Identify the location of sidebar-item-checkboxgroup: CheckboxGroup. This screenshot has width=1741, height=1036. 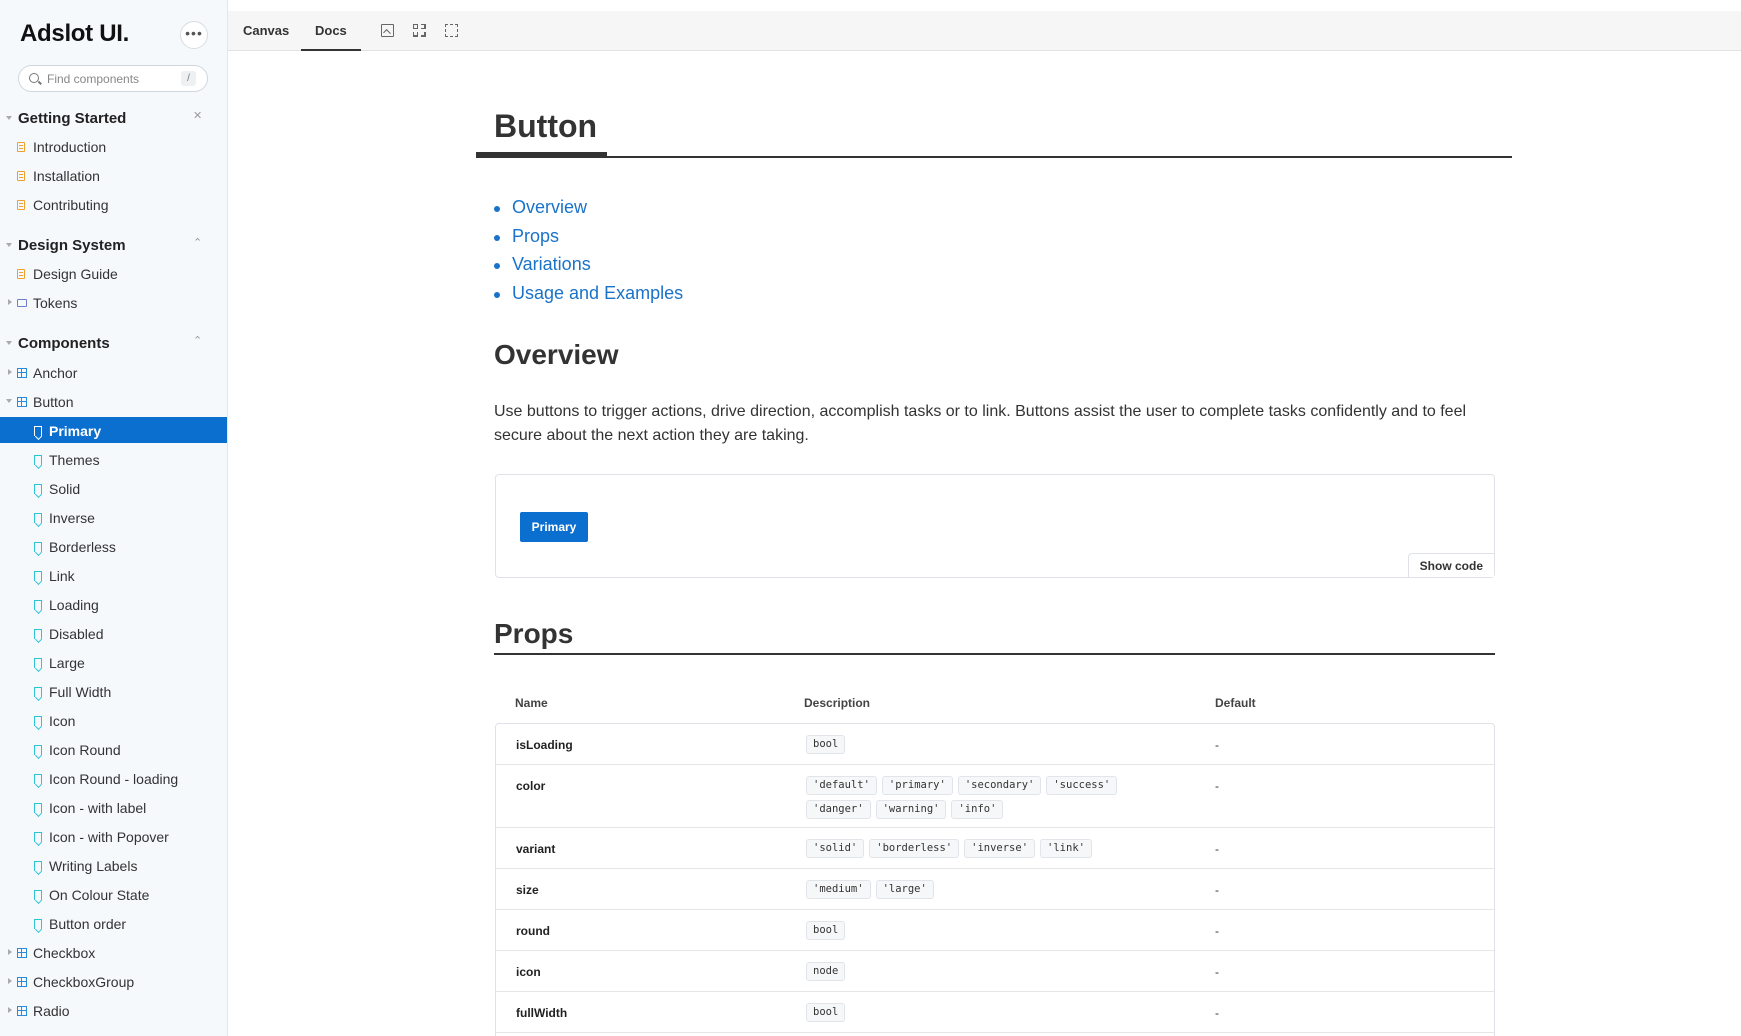
(113, 981).